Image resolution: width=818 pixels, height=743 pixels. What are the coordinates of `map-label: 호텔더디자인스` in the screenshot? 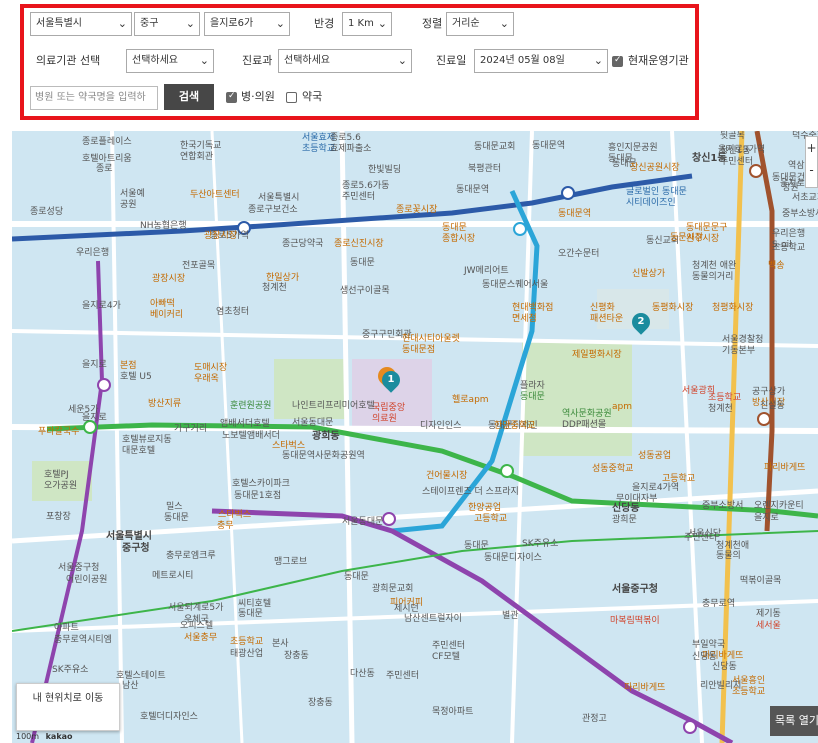 It's located at (169, 717).